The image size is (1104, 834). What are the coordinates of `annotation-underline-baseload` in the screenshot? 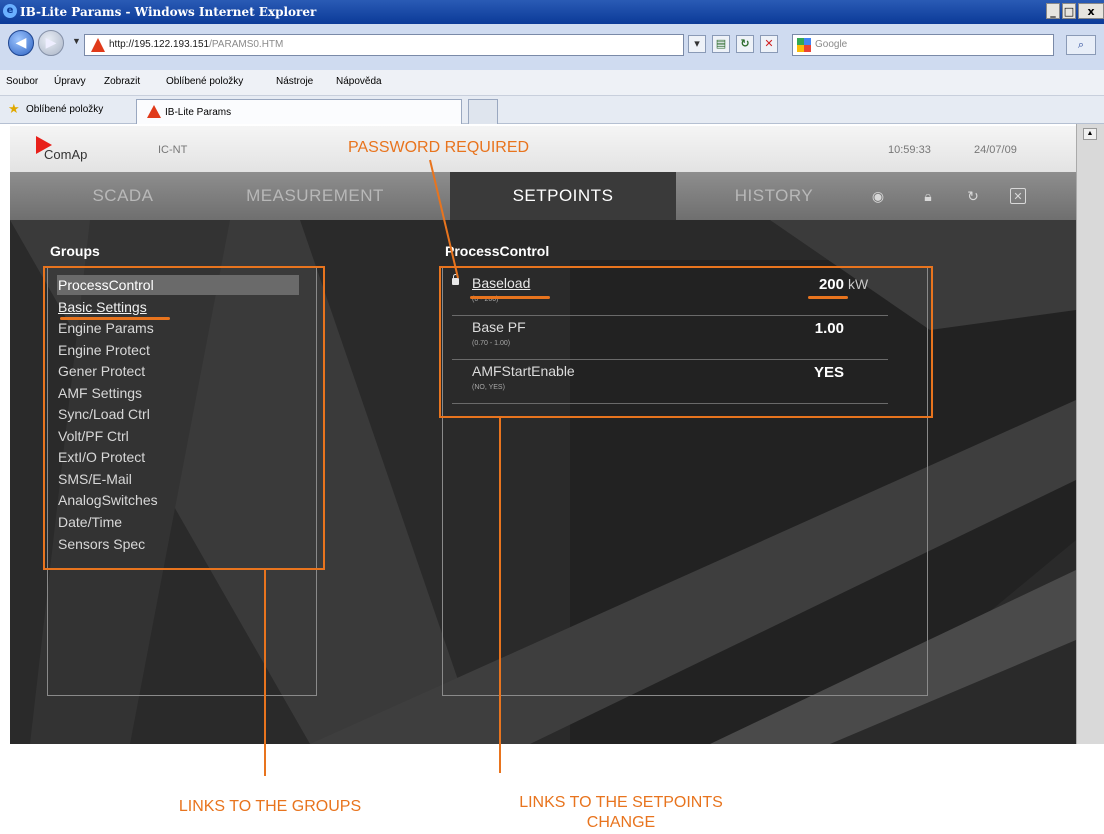 It's located at (510, 297).